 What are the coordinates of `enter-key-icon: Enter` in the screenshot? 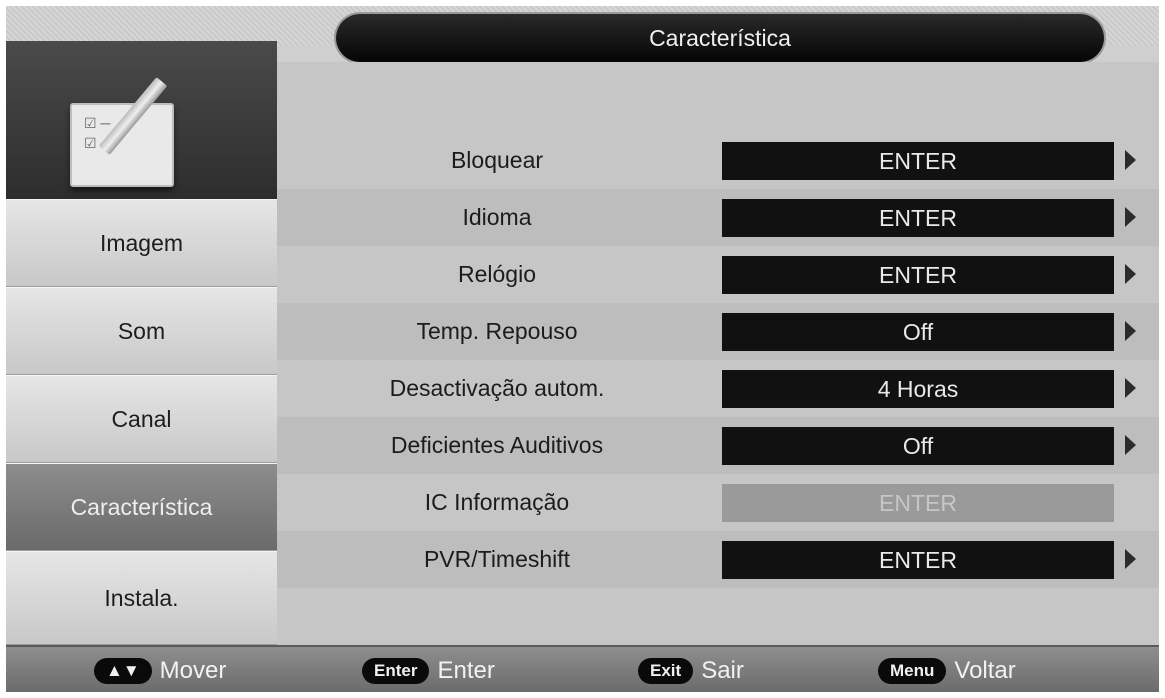 It's located at (396, 671).